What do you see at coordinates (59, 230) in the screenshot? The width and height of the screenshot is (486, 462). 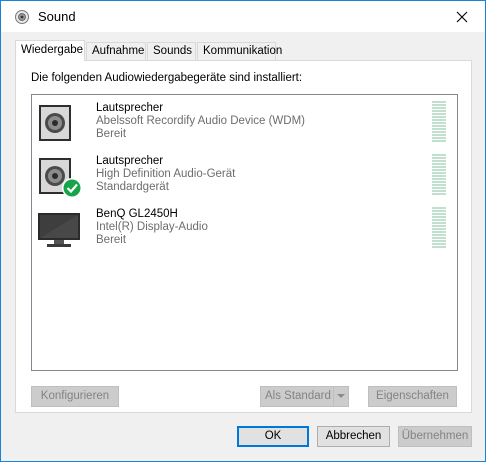 I see `monitor-device-icon` at bounding box center [59, 230].